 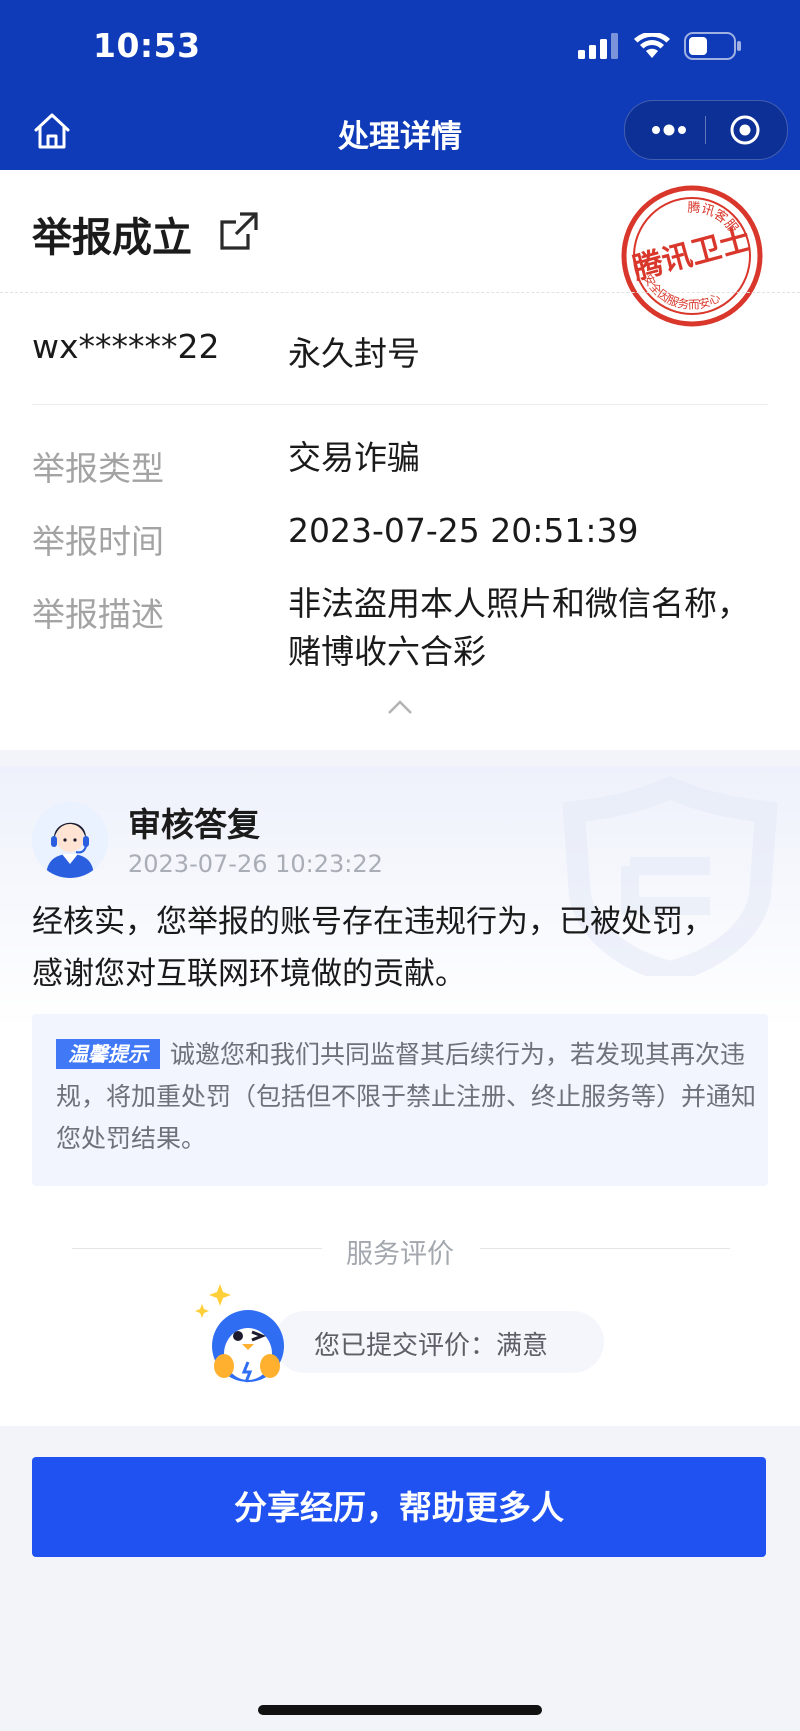 What do you see at coordinates (463, 530) in the screenshot?
I see `report-time-value: 2023-07-25 20:51:39` at bounding box center [463, 530].